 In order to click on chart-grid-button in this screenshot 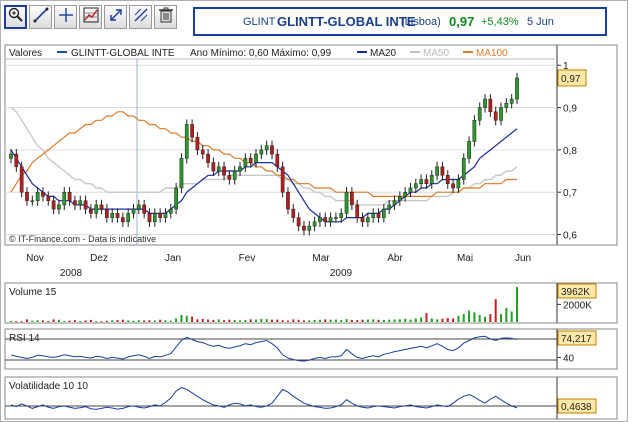, I will do `click(90, 17)`.